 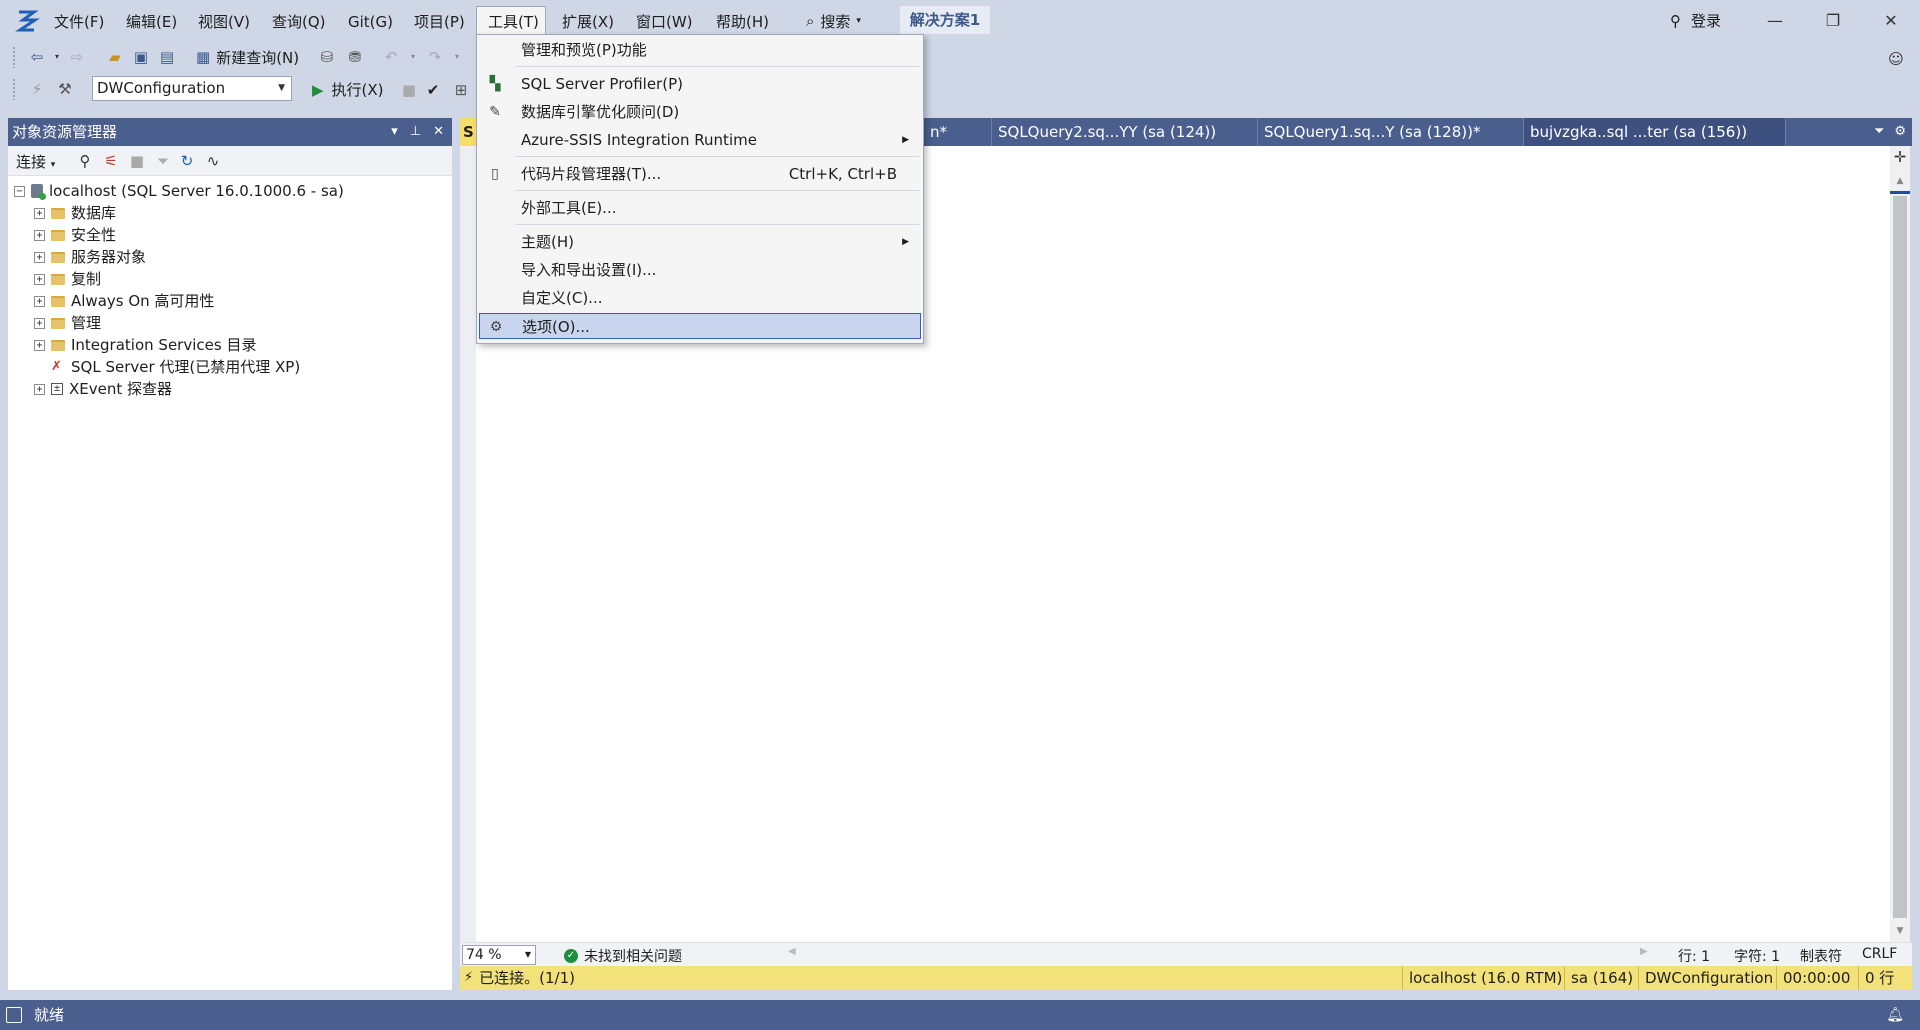 I want to click on tree-node-xevent-profiler: + ± XEvent 探查器, so click(x=103, y=389).